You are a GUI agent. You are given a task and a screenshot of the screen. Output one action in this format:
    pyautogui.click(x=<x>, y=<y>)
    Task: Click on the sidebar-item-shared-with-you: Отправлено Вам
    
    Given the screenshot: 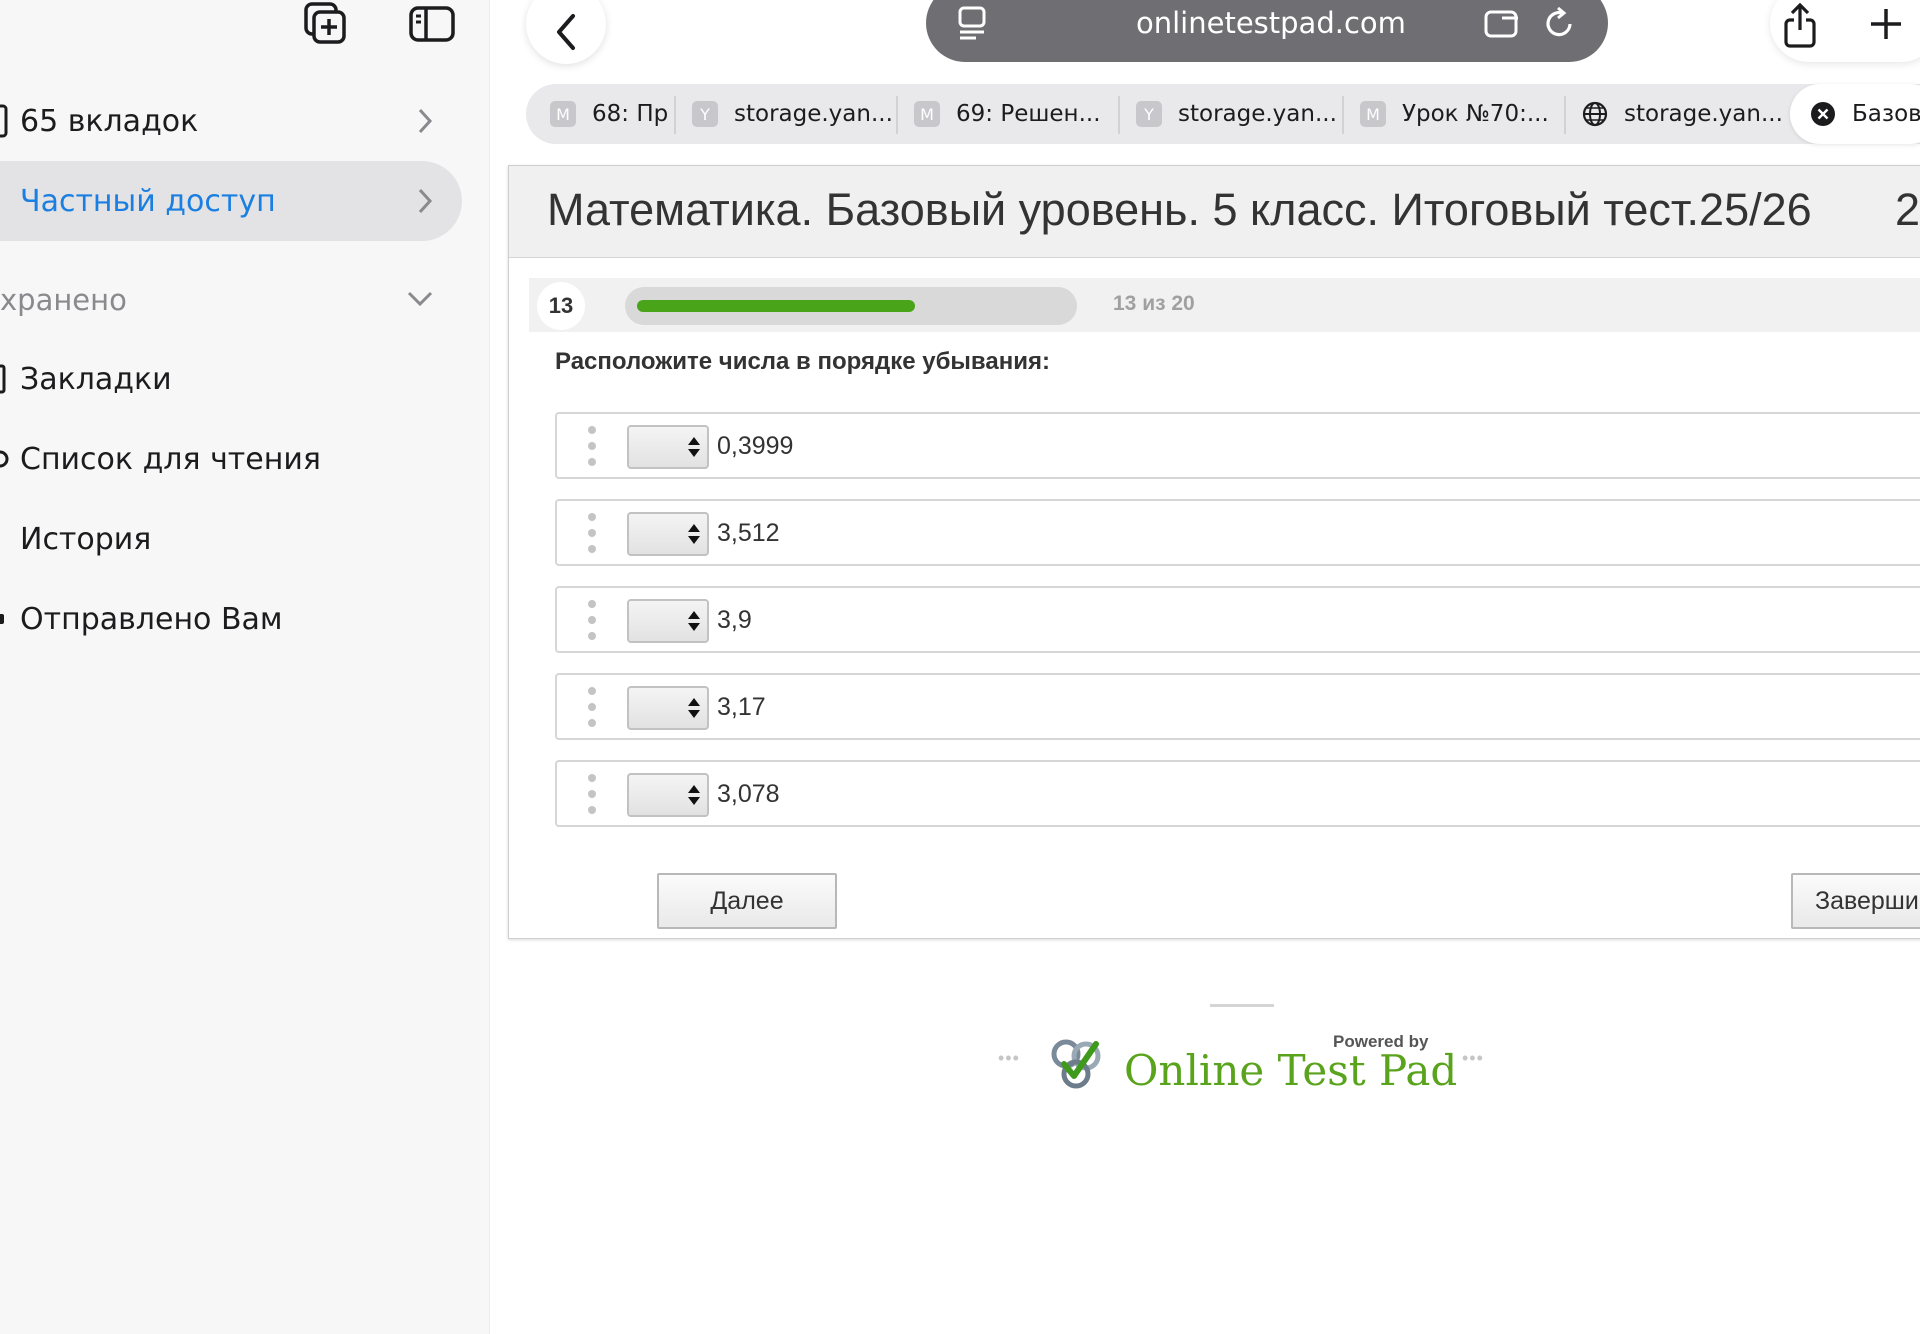 What is the action you would take?
    pyautogui.click(x=231, y=619)
    